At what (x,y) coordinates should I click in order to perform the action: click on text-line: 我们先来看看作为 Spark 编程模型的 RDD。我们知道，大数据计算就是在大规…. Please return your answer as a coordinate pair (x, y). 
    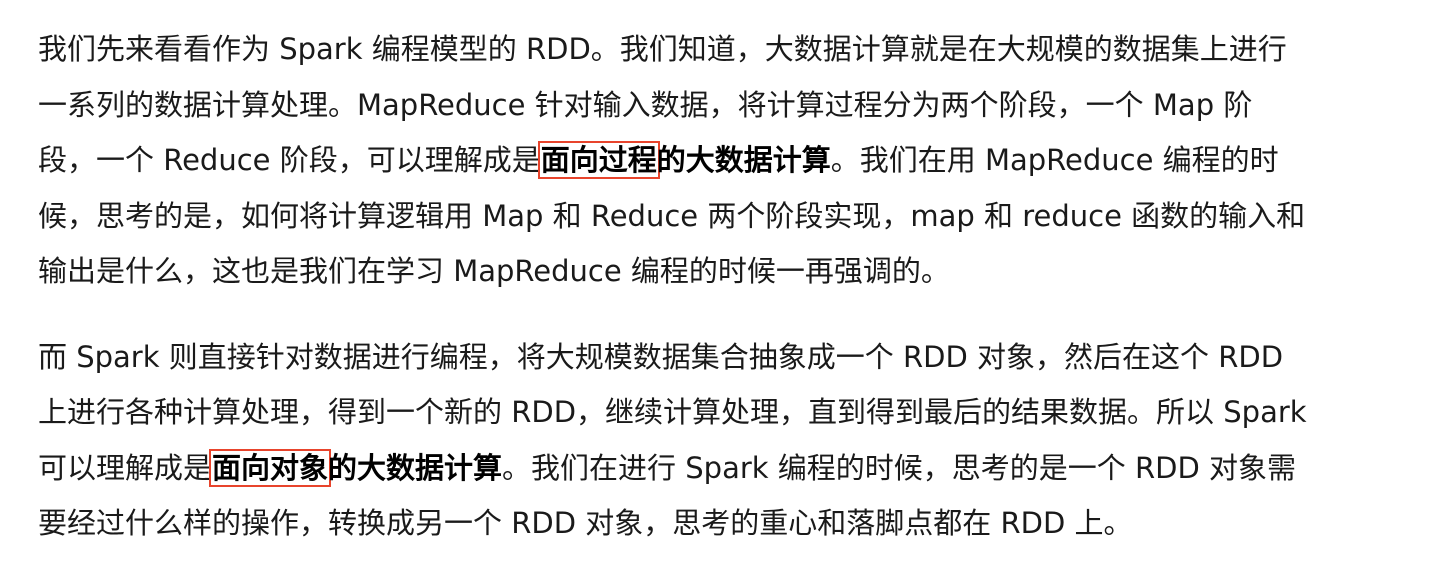
    Looking at the image, I should click on (662, 49).